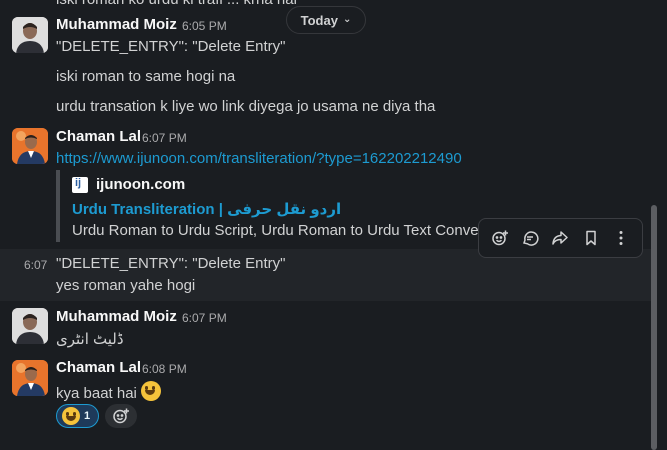  What do you see at coordinates (96, 393) in the screenshot?
I see `message-text: kya baat hai` at bounding box center [96, 393].